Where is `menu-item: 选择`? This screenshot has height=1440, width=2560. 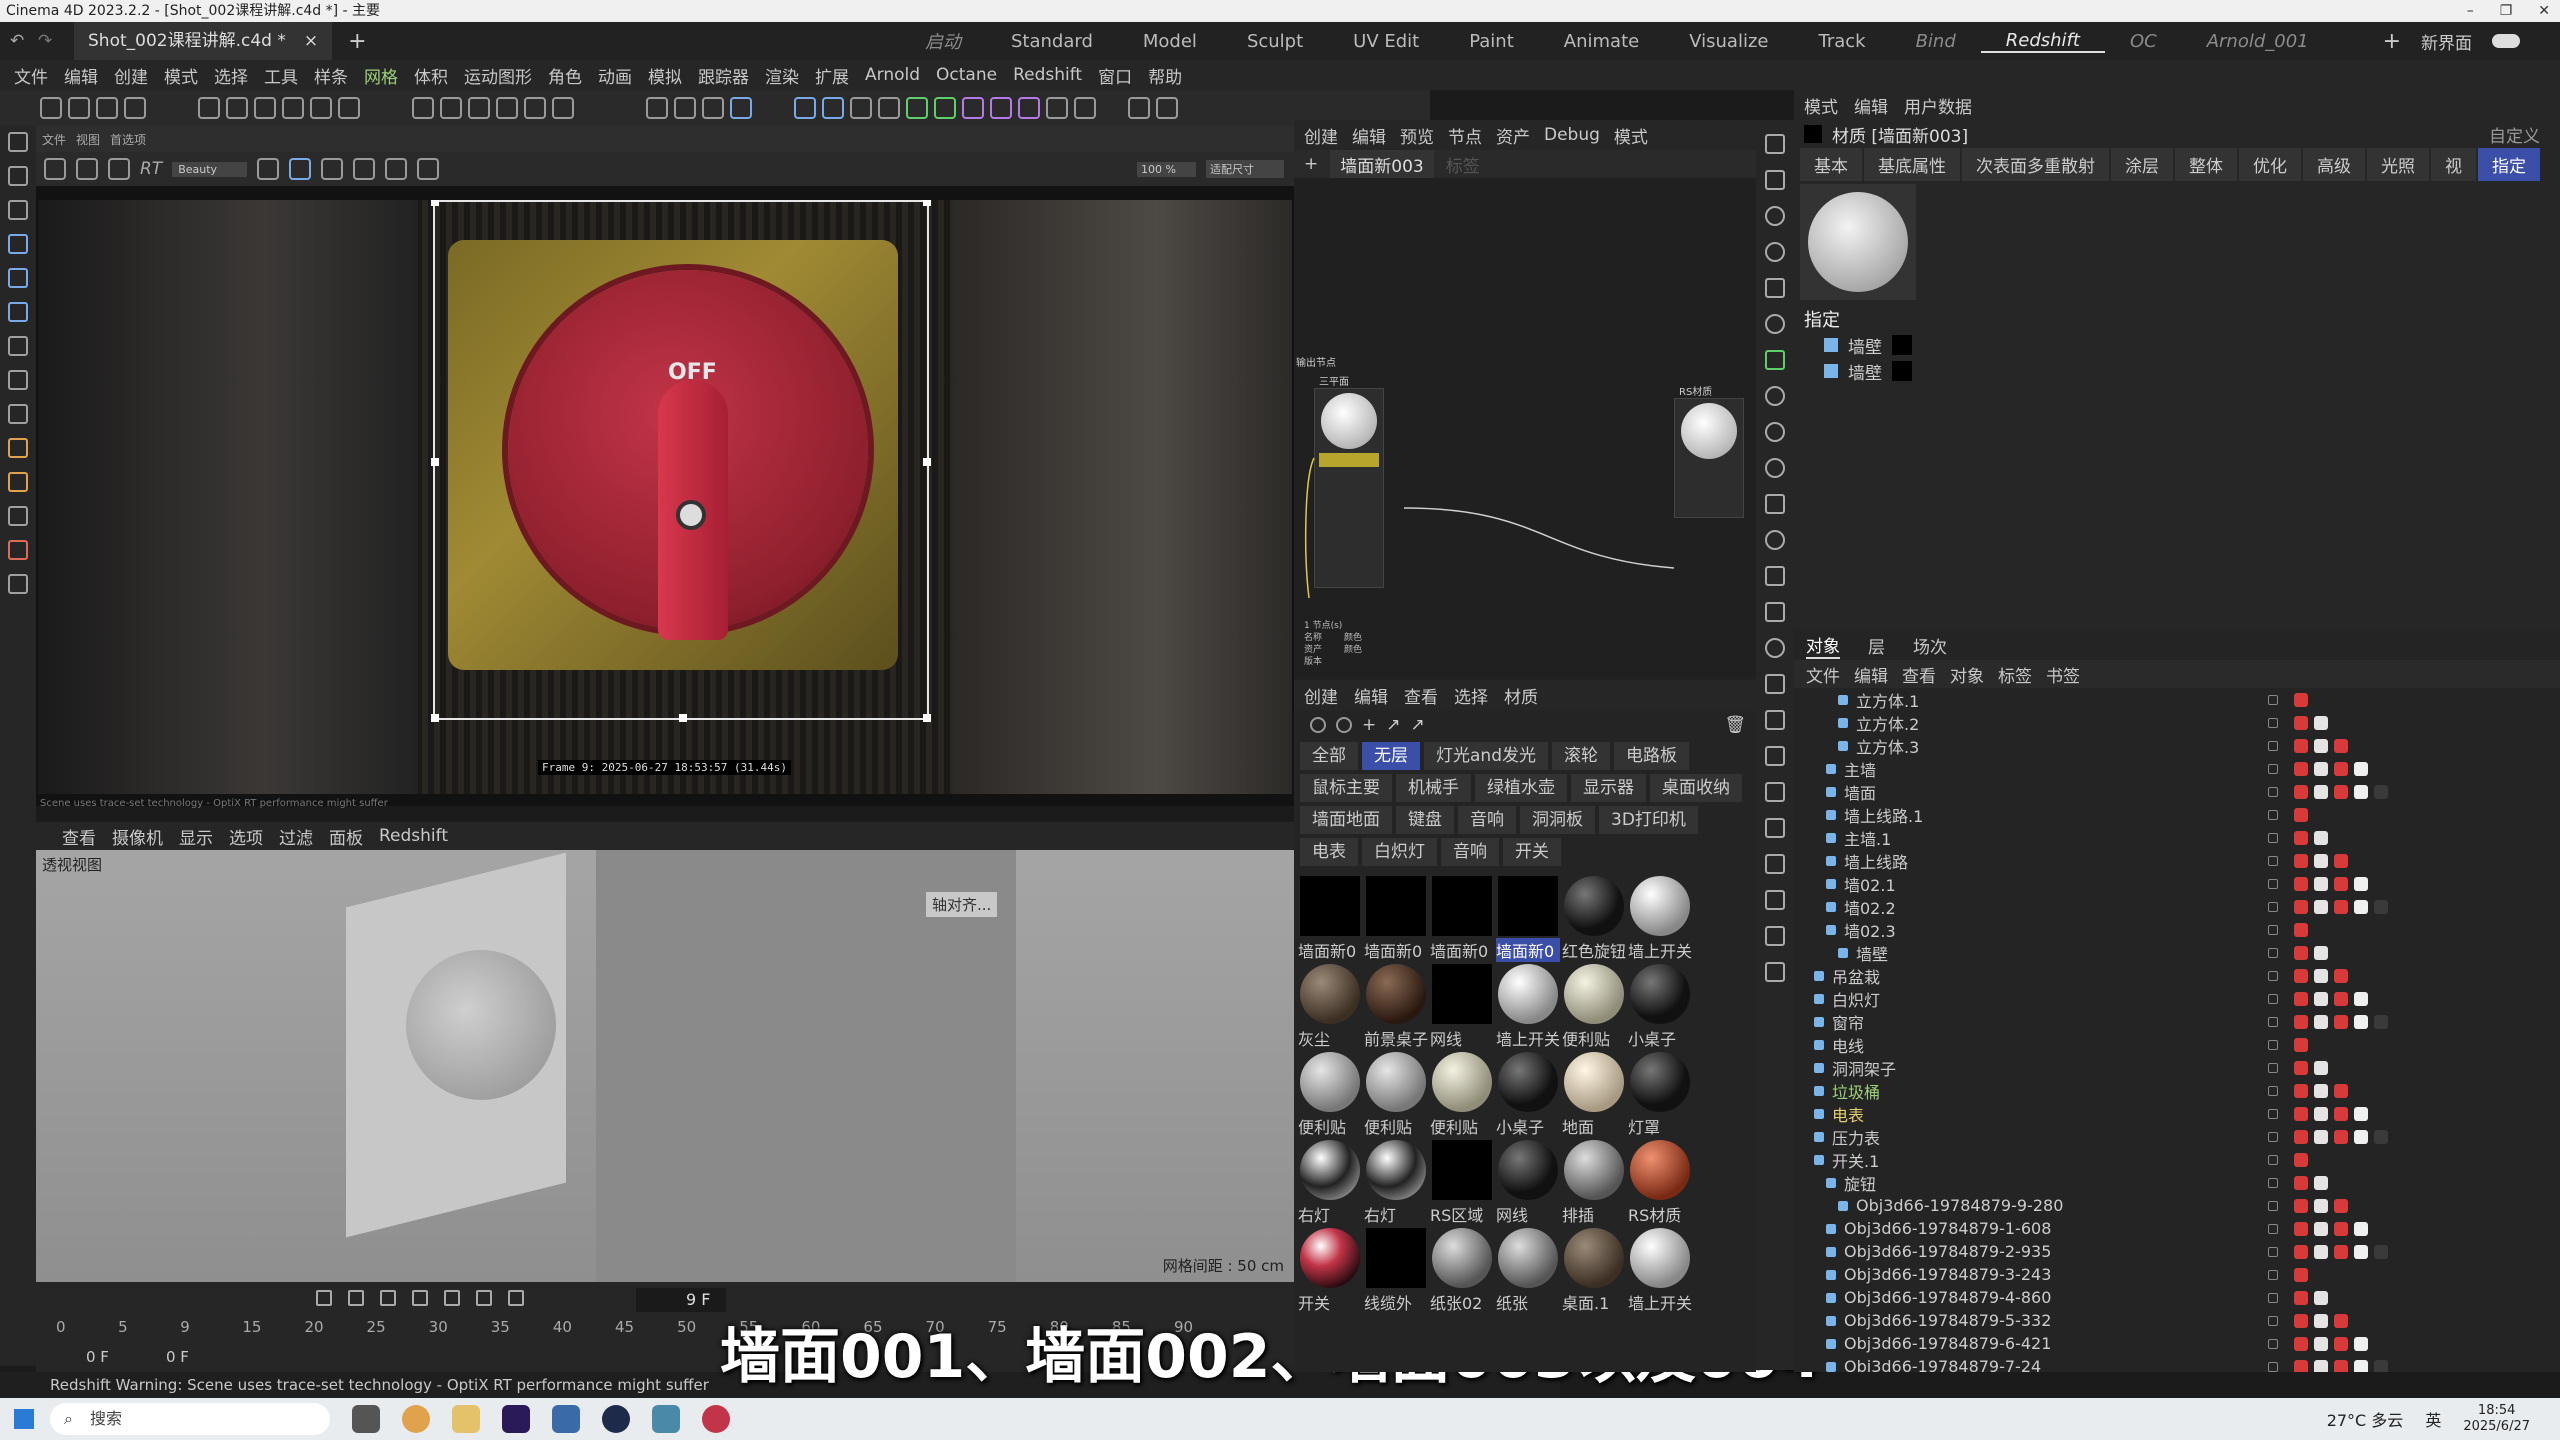
menu-item: 选择 is located at coordinates (231, 75).